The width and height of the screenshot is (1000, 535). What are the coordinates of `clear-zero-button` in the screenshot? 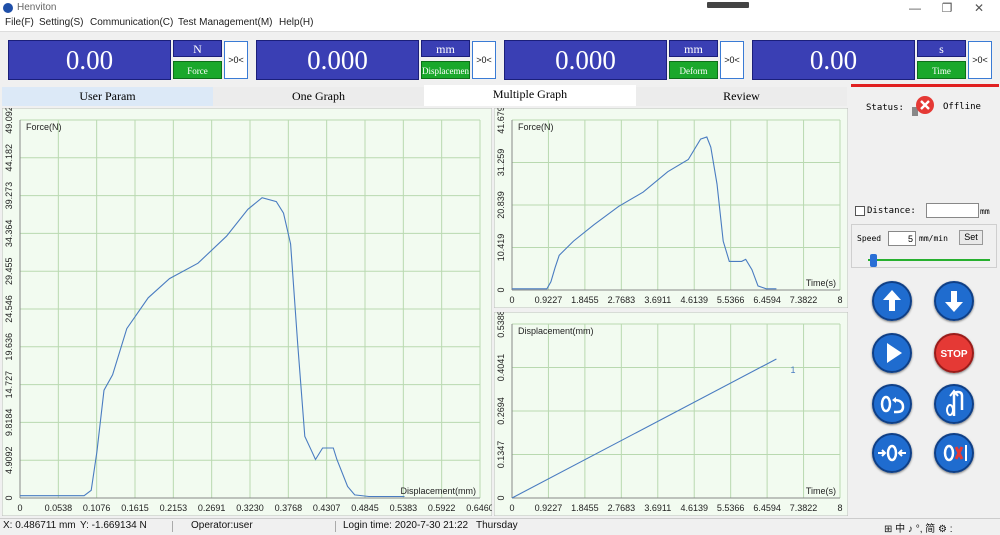 It's located at (954, 453).